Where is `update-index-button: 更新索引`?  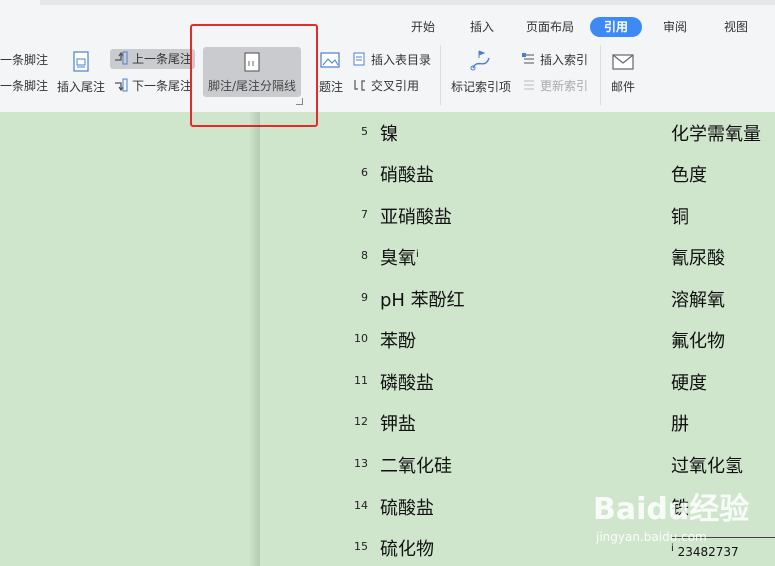 update-index-button: 更新索引 is located at coordinates (554, 86).